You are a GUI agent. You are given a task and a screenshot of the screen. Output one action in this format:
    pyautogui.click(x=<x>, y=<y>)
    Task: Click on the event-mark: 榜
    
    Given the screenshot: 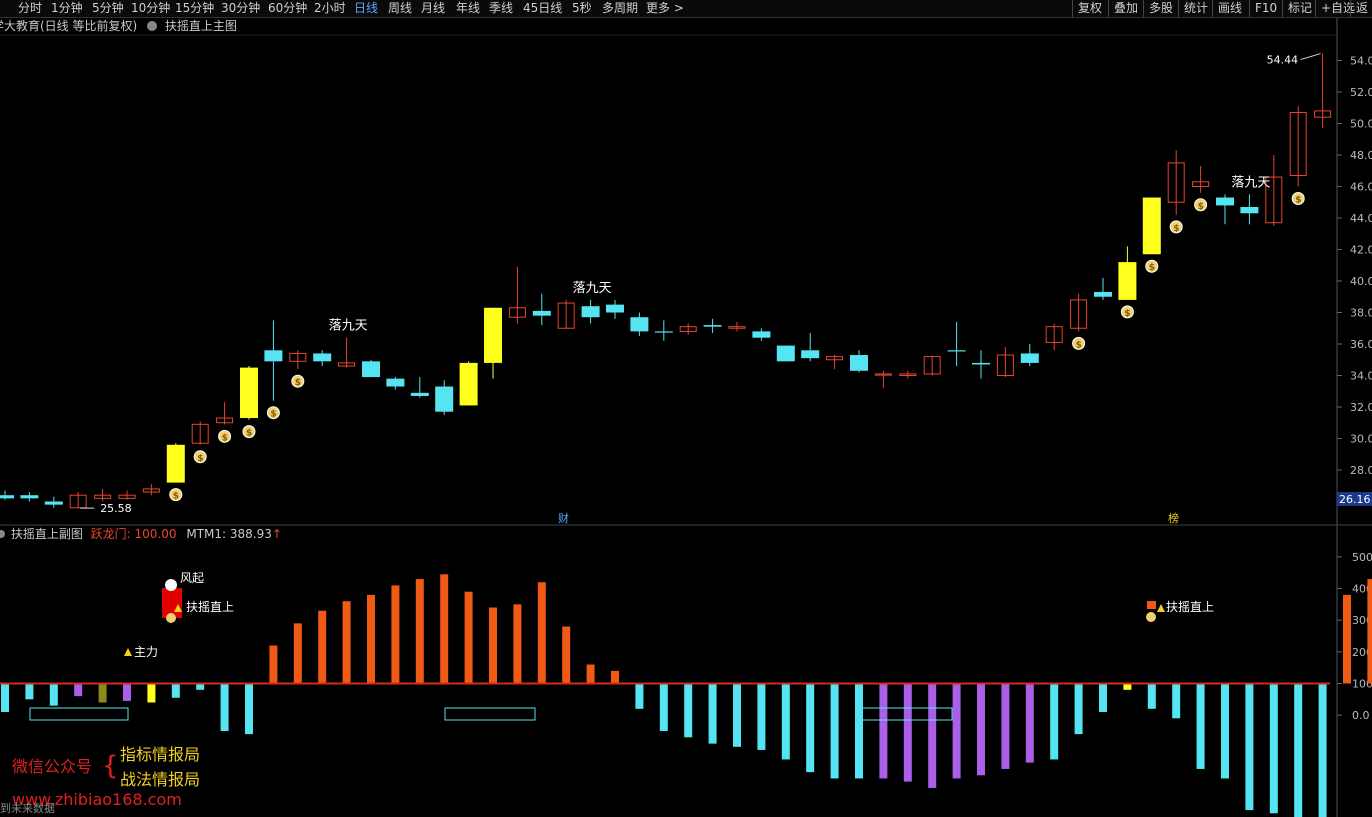 What is the action you would take?
    pyautogui.click(x=1173, y=518)
    